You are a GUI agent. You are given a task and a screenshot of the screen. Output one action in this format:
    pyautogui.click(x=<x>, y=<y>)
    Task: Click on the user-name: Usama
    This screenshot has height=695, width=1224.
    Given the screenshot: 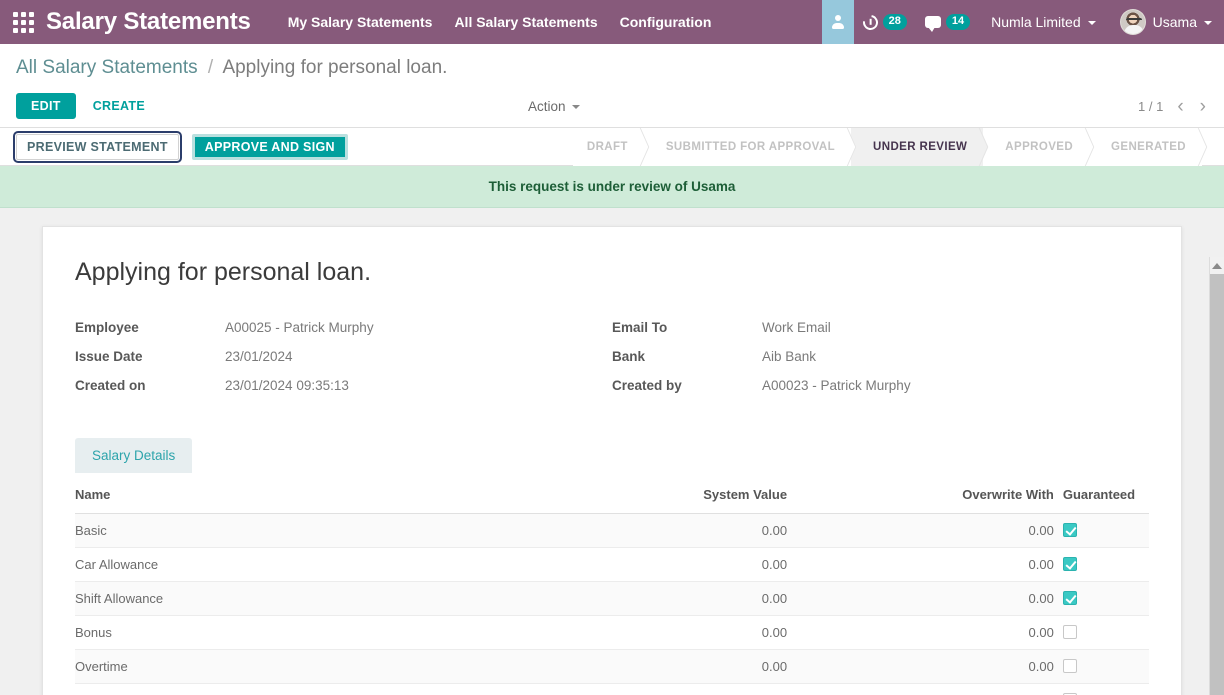 What is the action you would take?
    pyautogui.click(x=1174, y=22)
    